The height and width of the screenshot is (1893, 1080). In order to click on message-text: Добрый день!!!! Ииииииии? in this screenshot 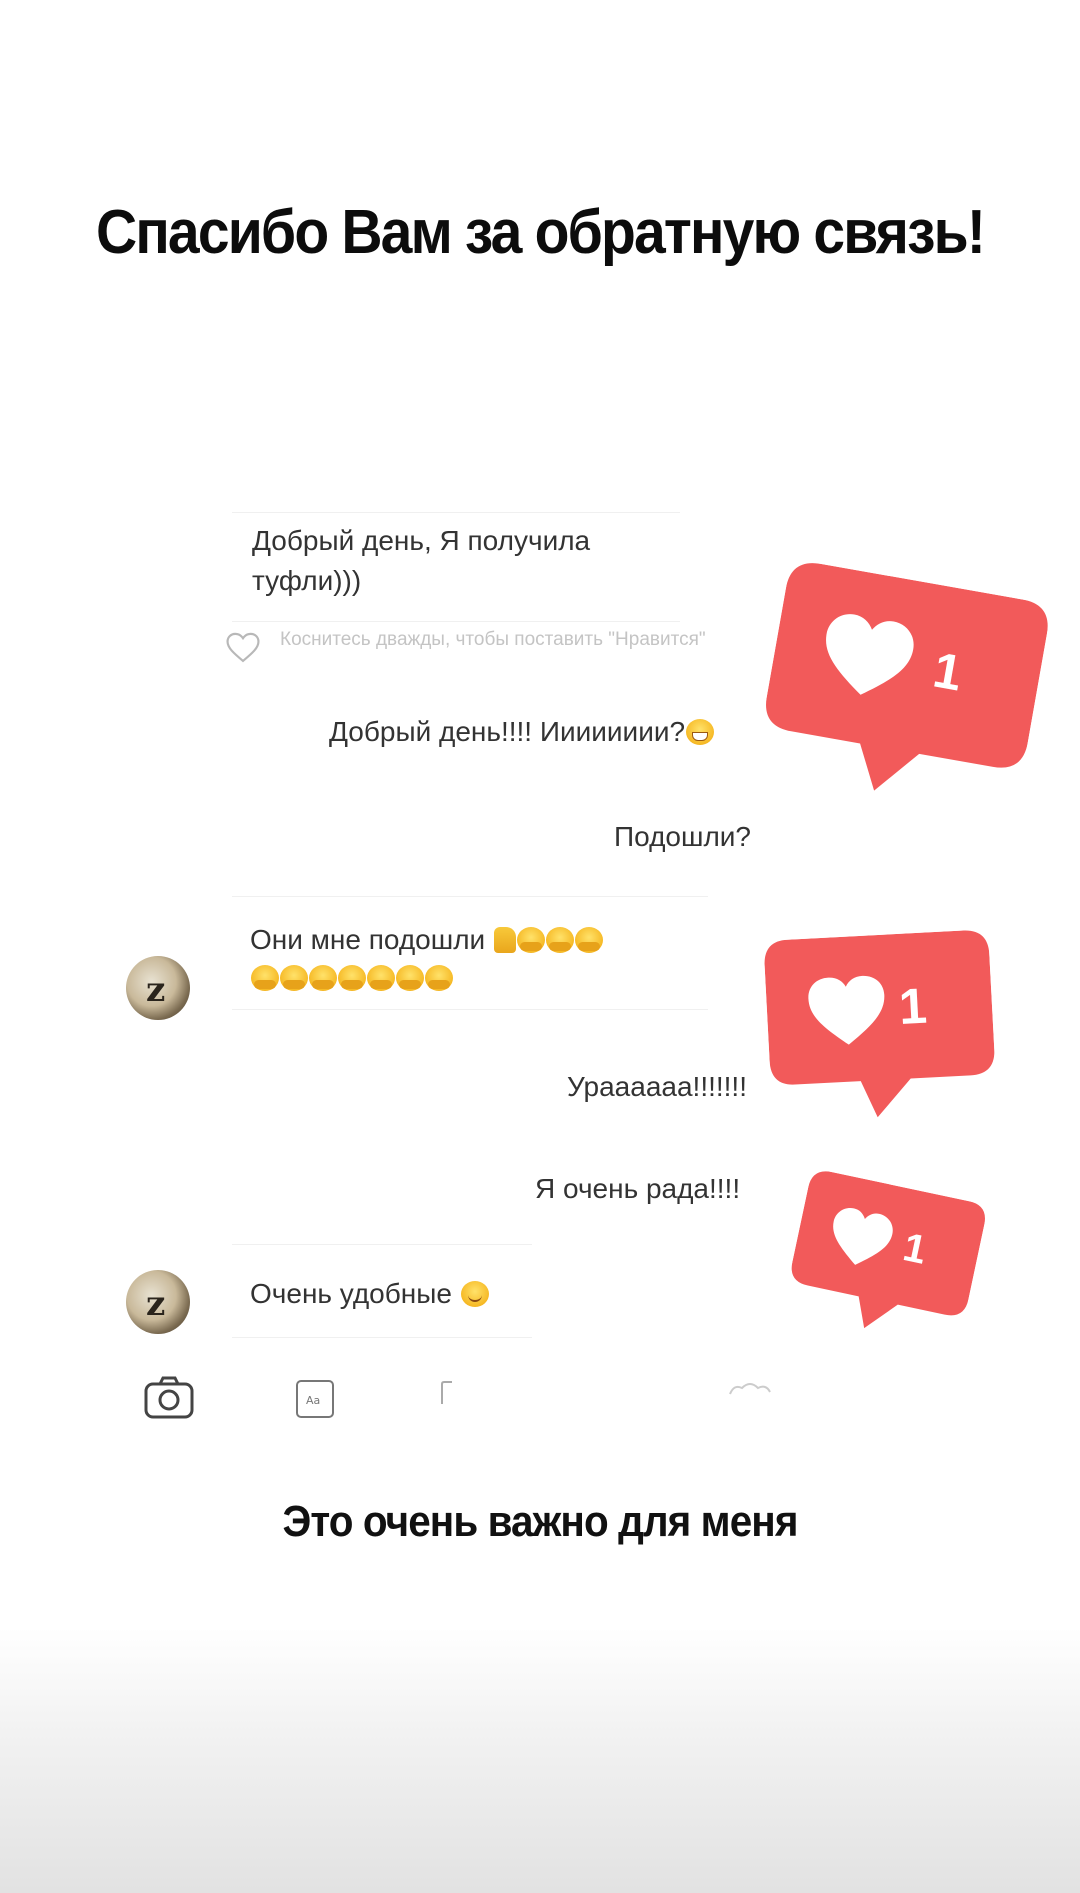, I will do `click(522, 732)`.